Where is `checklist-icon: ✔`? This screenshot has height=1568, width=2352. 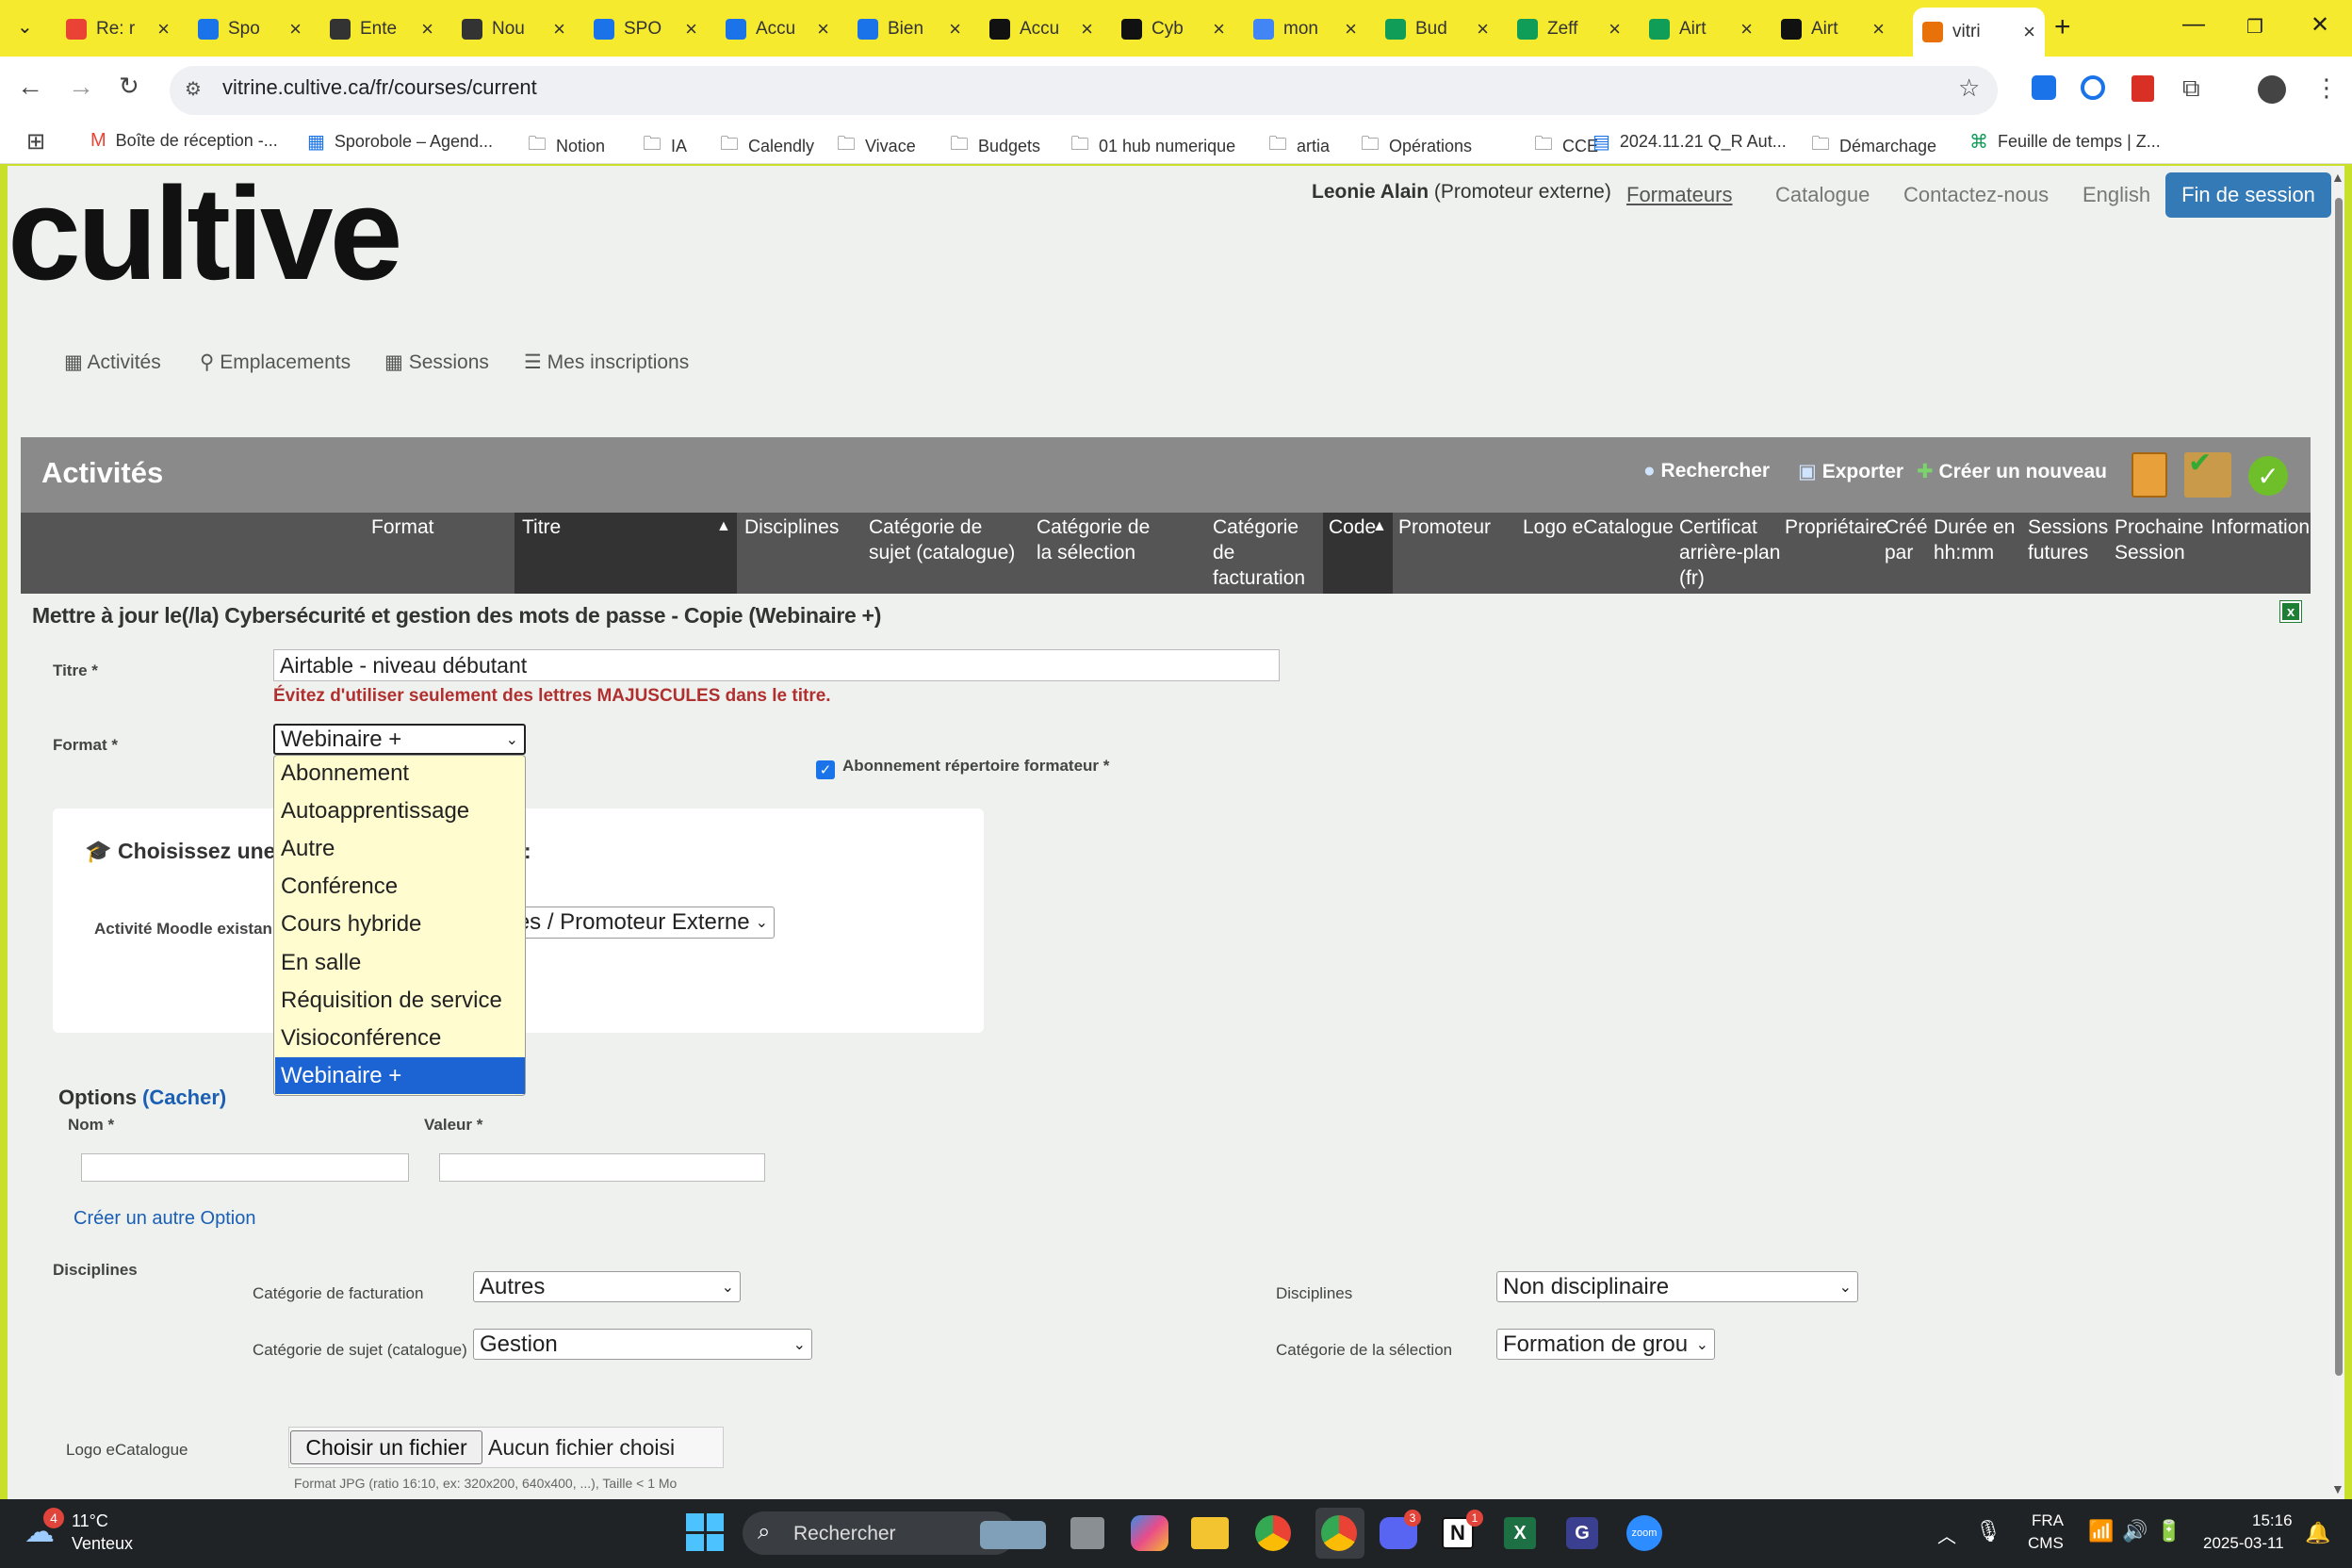 checklist-icon: ✔ is located at coordinates (2208, 473).